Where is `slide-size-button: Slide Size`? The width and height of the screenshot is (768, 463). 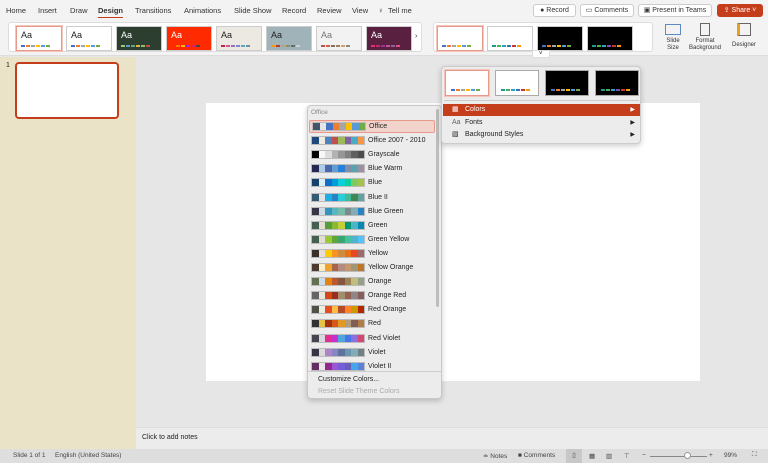
slide-size-button: Slide Size is located at coordinates (673, 37).